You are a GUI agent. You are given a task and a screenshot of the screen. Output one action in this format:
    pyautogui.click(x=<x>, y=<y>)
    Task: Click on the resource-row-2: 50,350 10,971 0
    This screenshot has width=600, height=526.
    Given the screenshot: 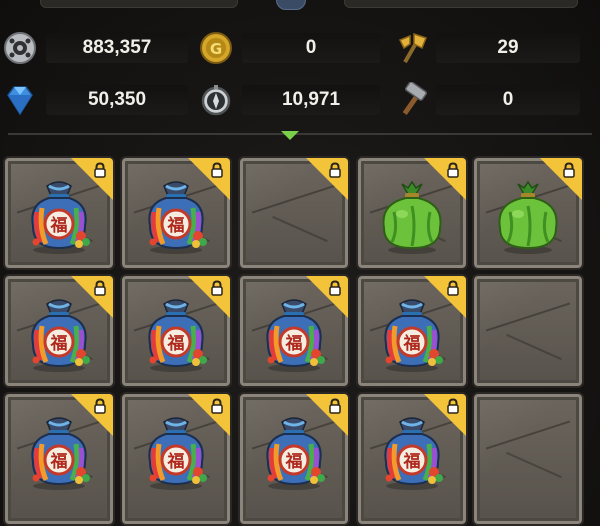 What is the action you would take?
    pyautogui.click(x=300, y=100)
    